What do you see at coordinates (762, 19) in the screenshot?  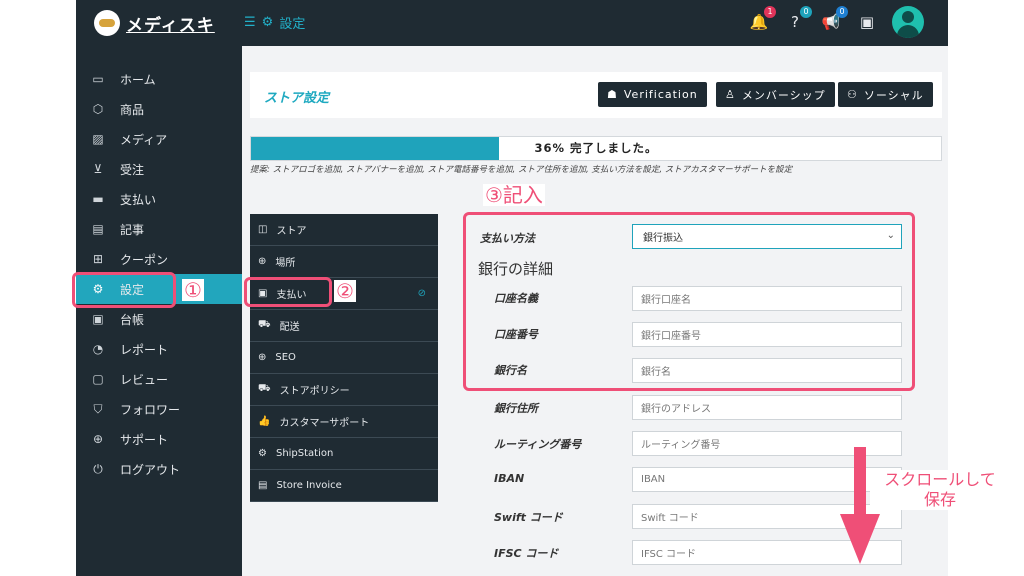 I see `bell-icon: 🔔 1` at bounding box center [762, 19].